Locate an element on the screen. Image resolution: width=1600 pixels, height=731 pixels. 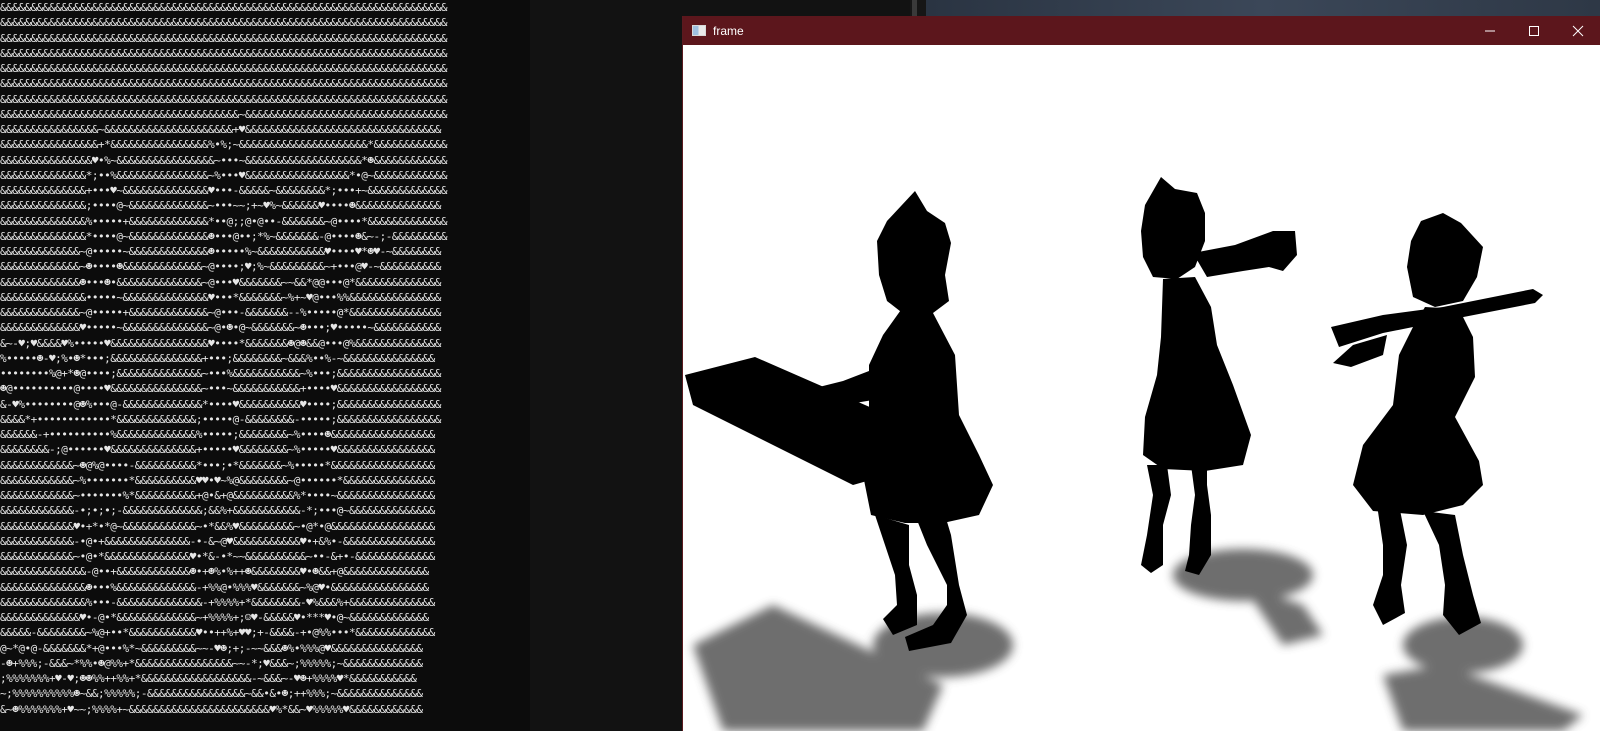
close-icon is located at coordinates (1578, 30).